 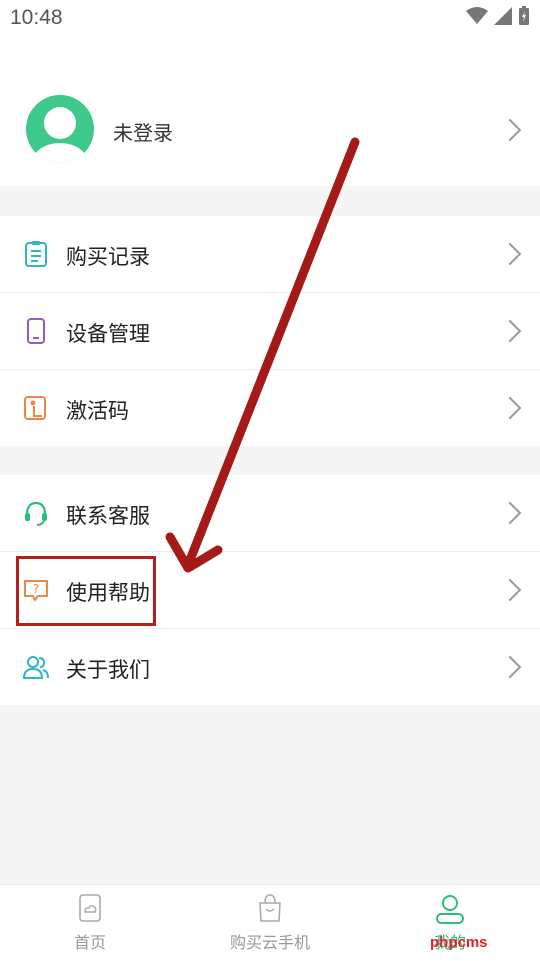 What do you see at coordinates (459, 942) in the screenshot?
I see `watermark: phpcms` at bounding box center [459, 942].